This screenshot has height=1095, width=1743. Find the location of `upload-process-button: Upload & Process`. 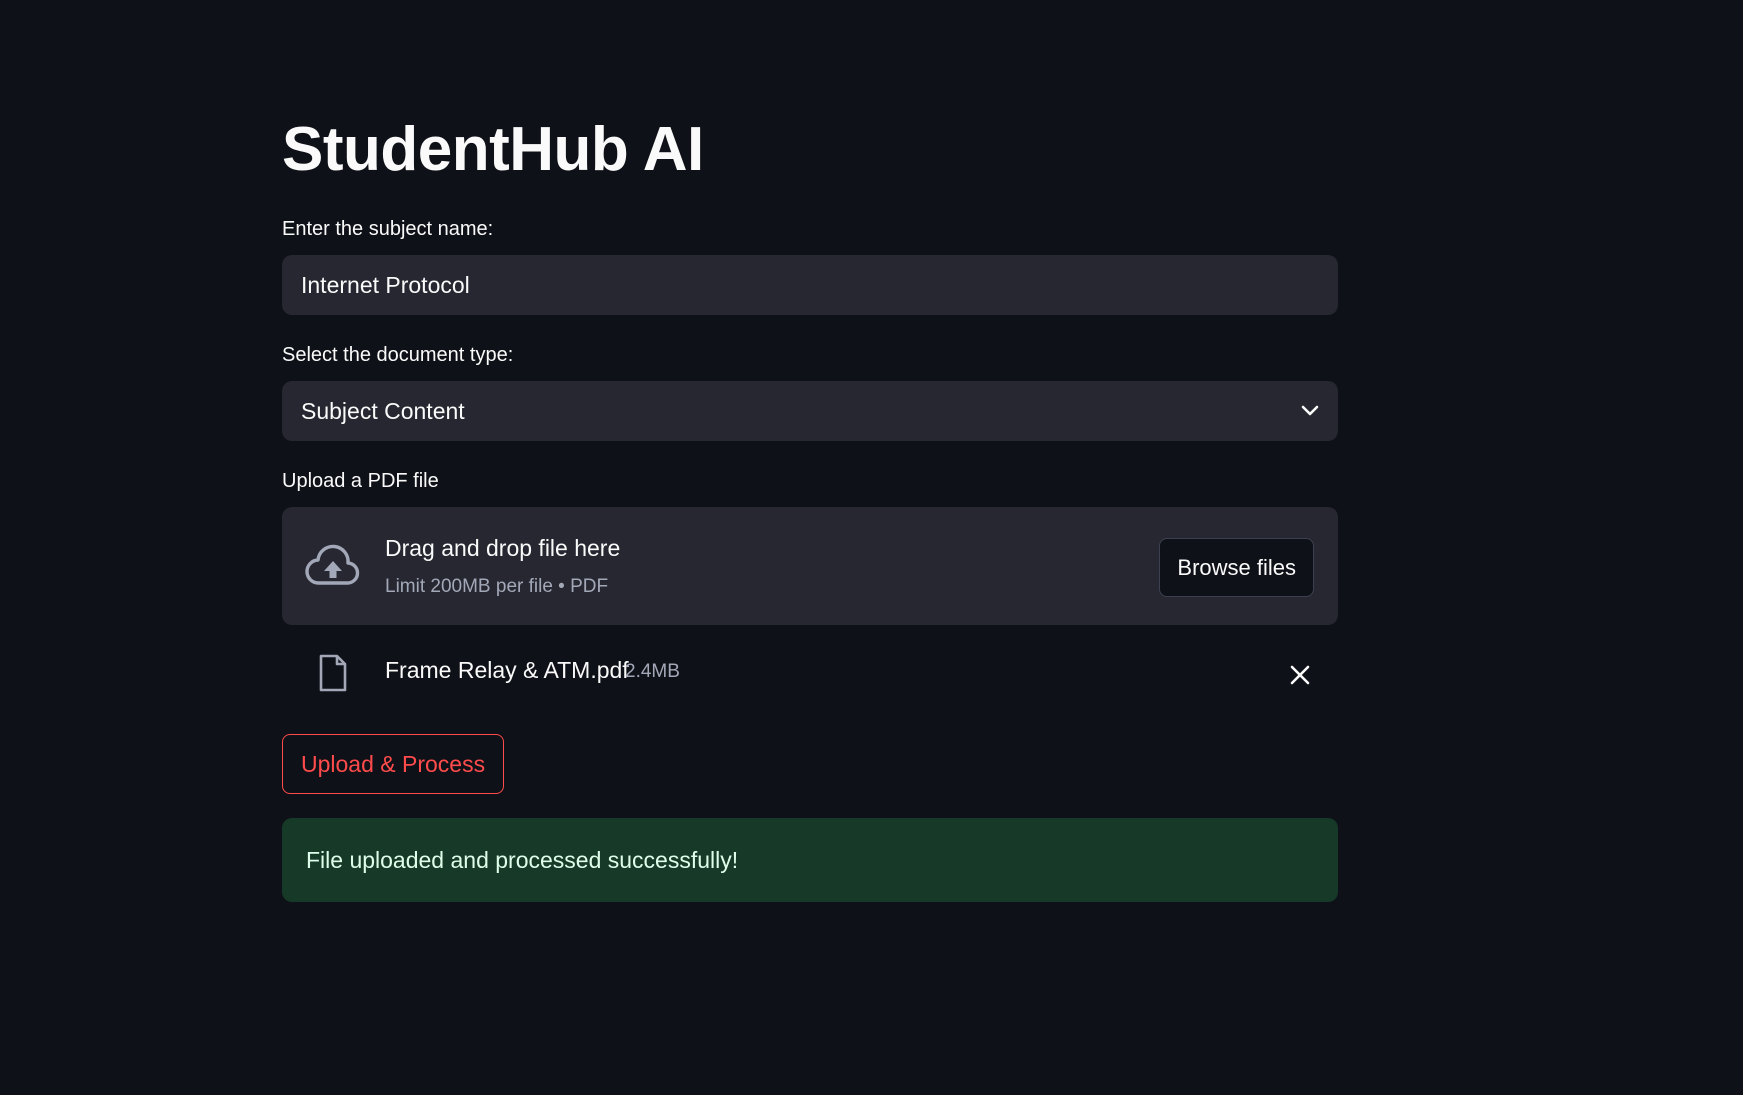

upload-process-button: Upload & Process is located at coordinates (393, 764).